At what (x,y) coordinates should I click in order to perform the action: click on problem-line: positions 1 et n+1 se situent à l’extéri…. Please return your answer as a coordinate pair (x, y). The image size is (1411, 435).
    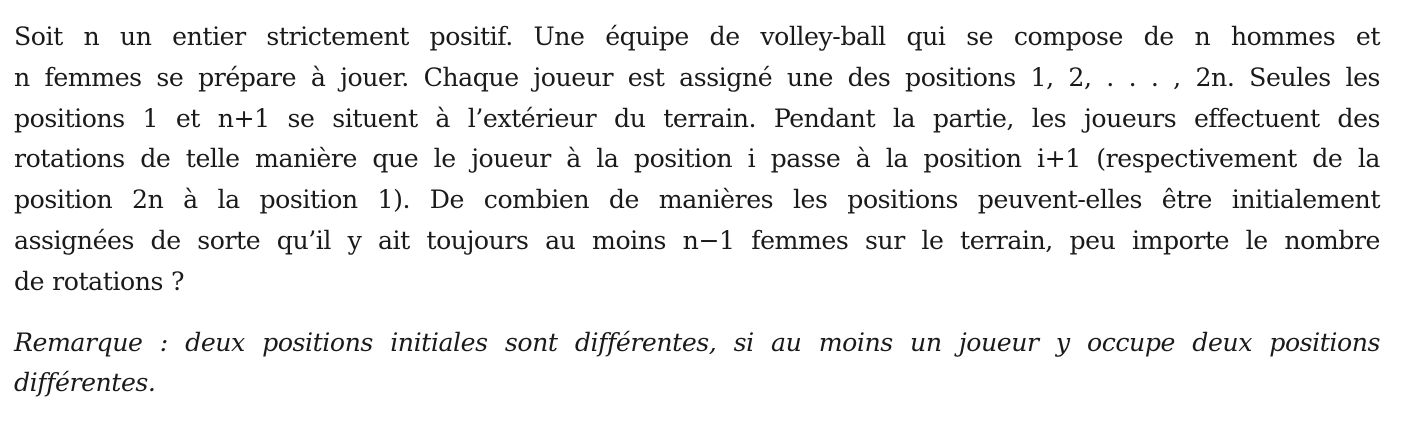
    Looking at the image, I should click on (697, 118).